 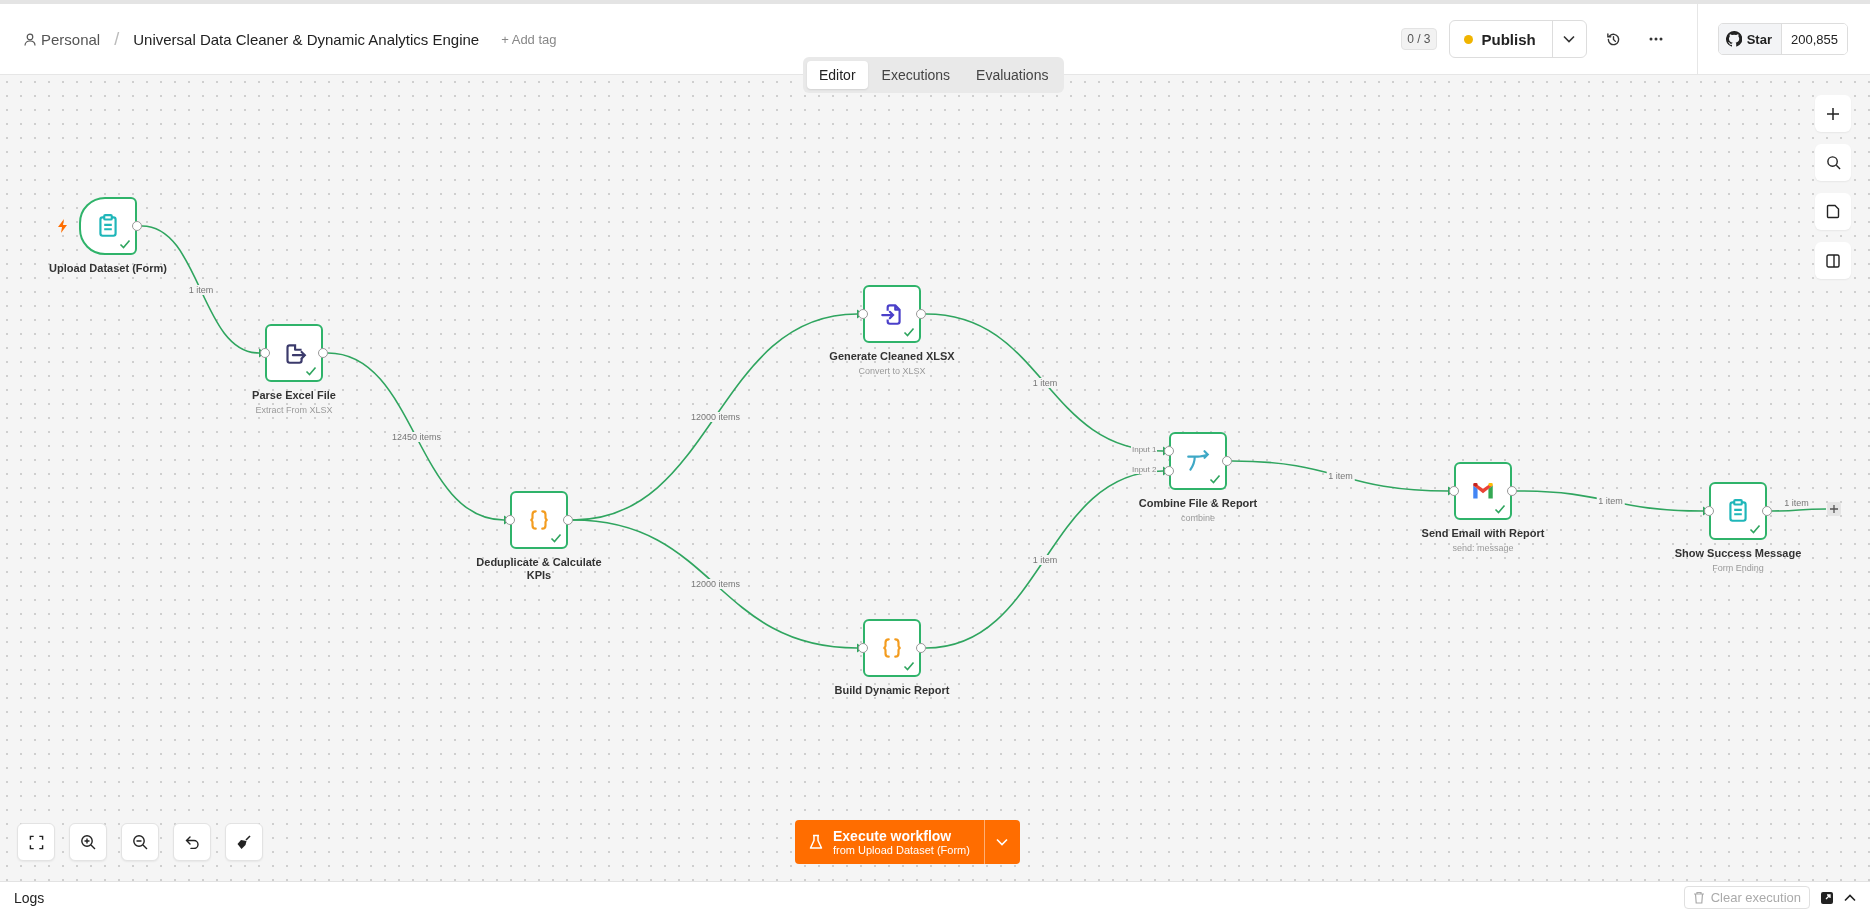 What do you see at coordinates (294, 395) in the screenshot?
I see `node-title: Parse Excel File` at bounding box center [294, 395].